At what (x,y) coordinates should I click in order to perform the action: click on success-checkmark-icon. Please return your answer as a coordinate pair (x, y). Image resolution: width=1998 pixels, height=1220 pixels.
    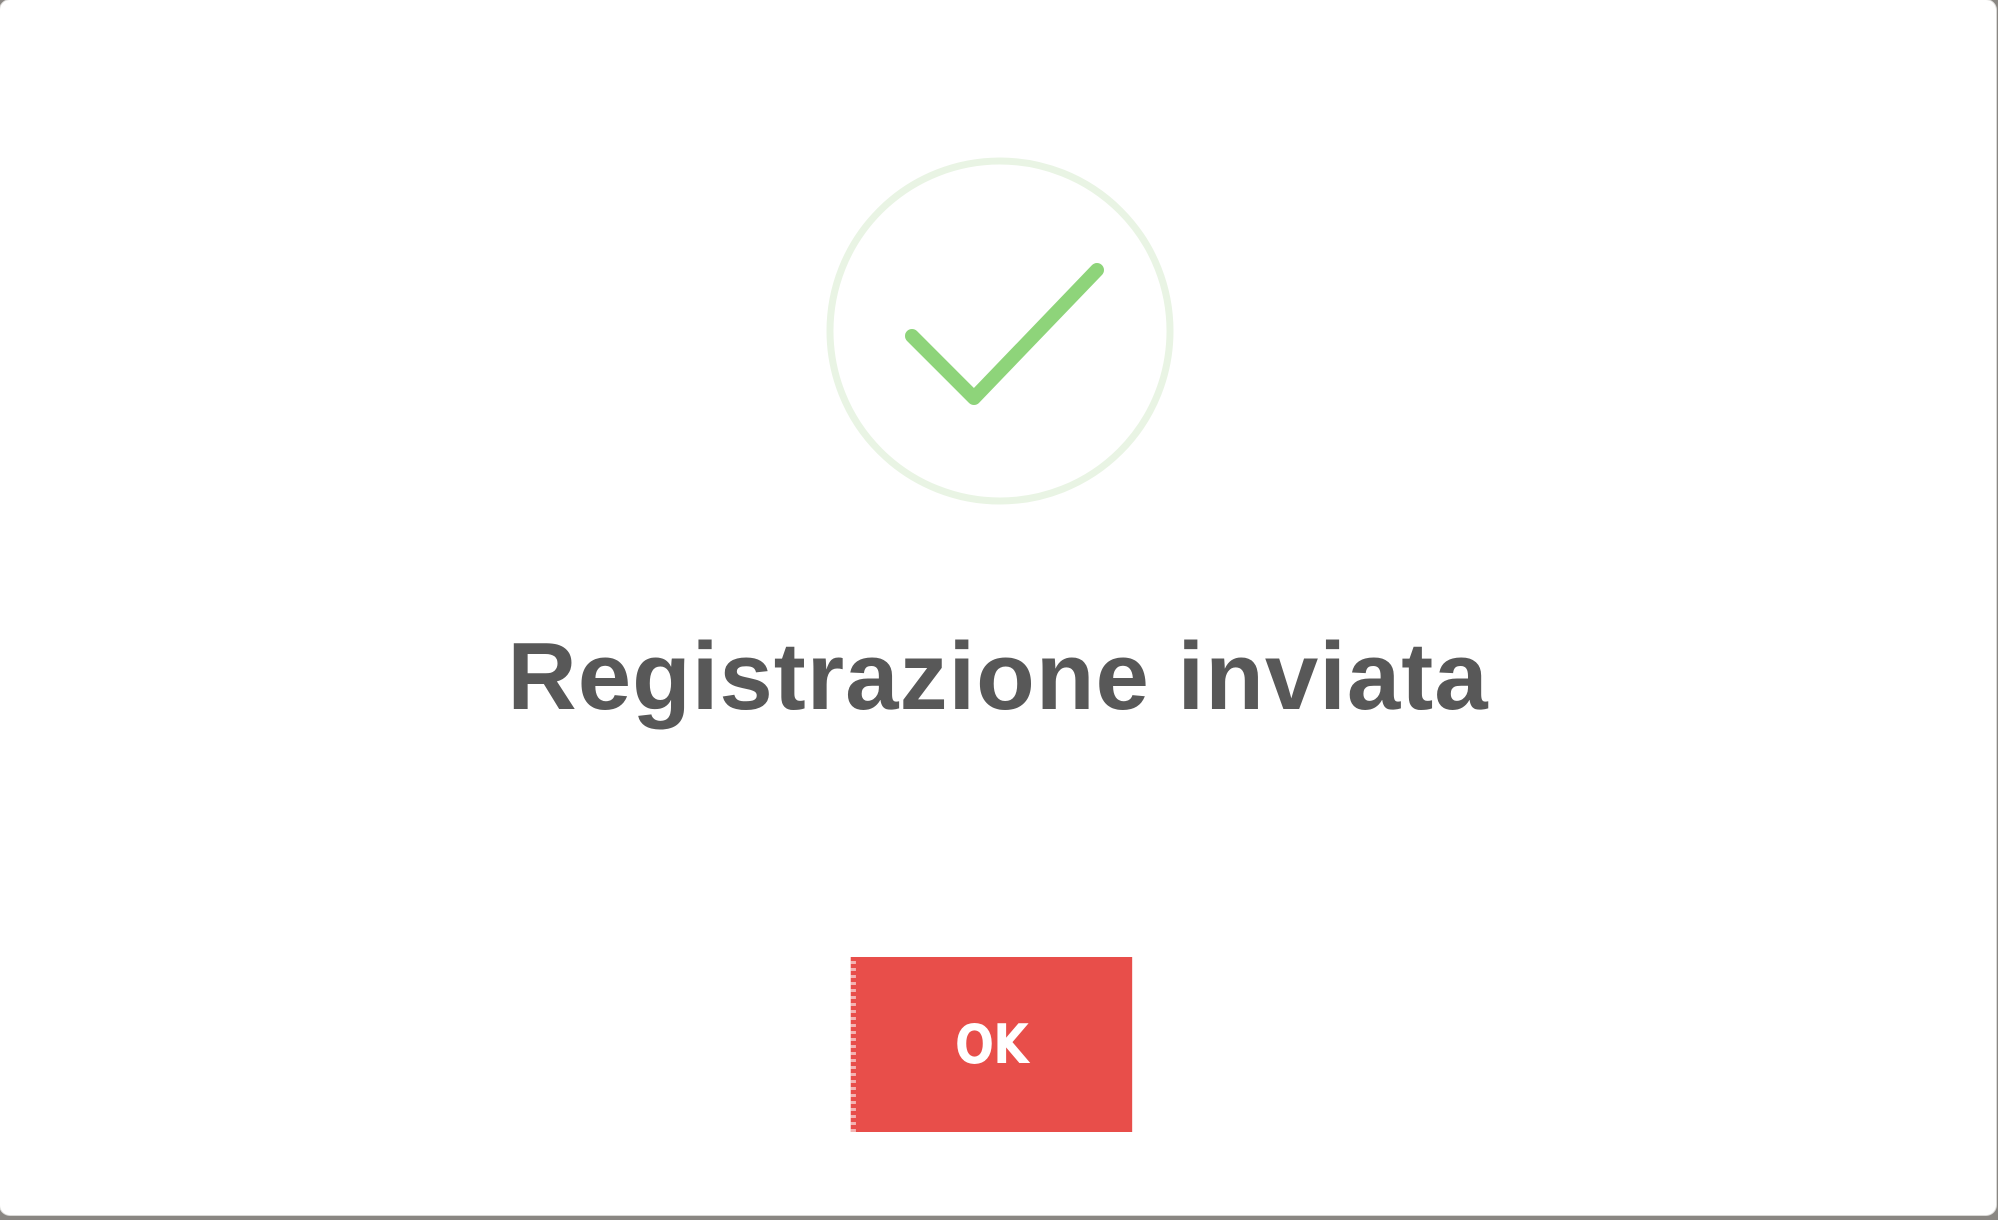
    Looking at the image, I should click on (1000, 331).